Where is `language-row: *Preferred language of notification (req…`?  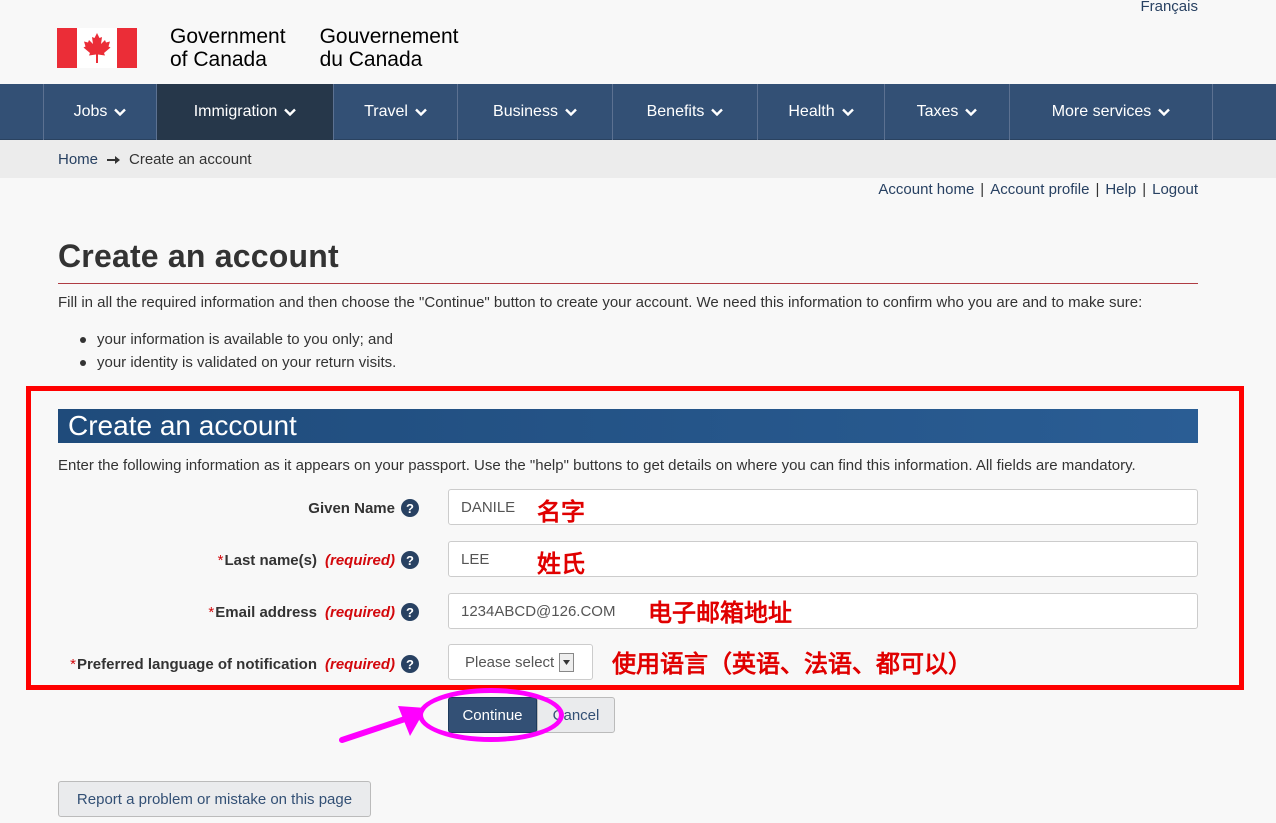
language-row: *Preferred language of notification (req… is located at coordinates (638, 664).